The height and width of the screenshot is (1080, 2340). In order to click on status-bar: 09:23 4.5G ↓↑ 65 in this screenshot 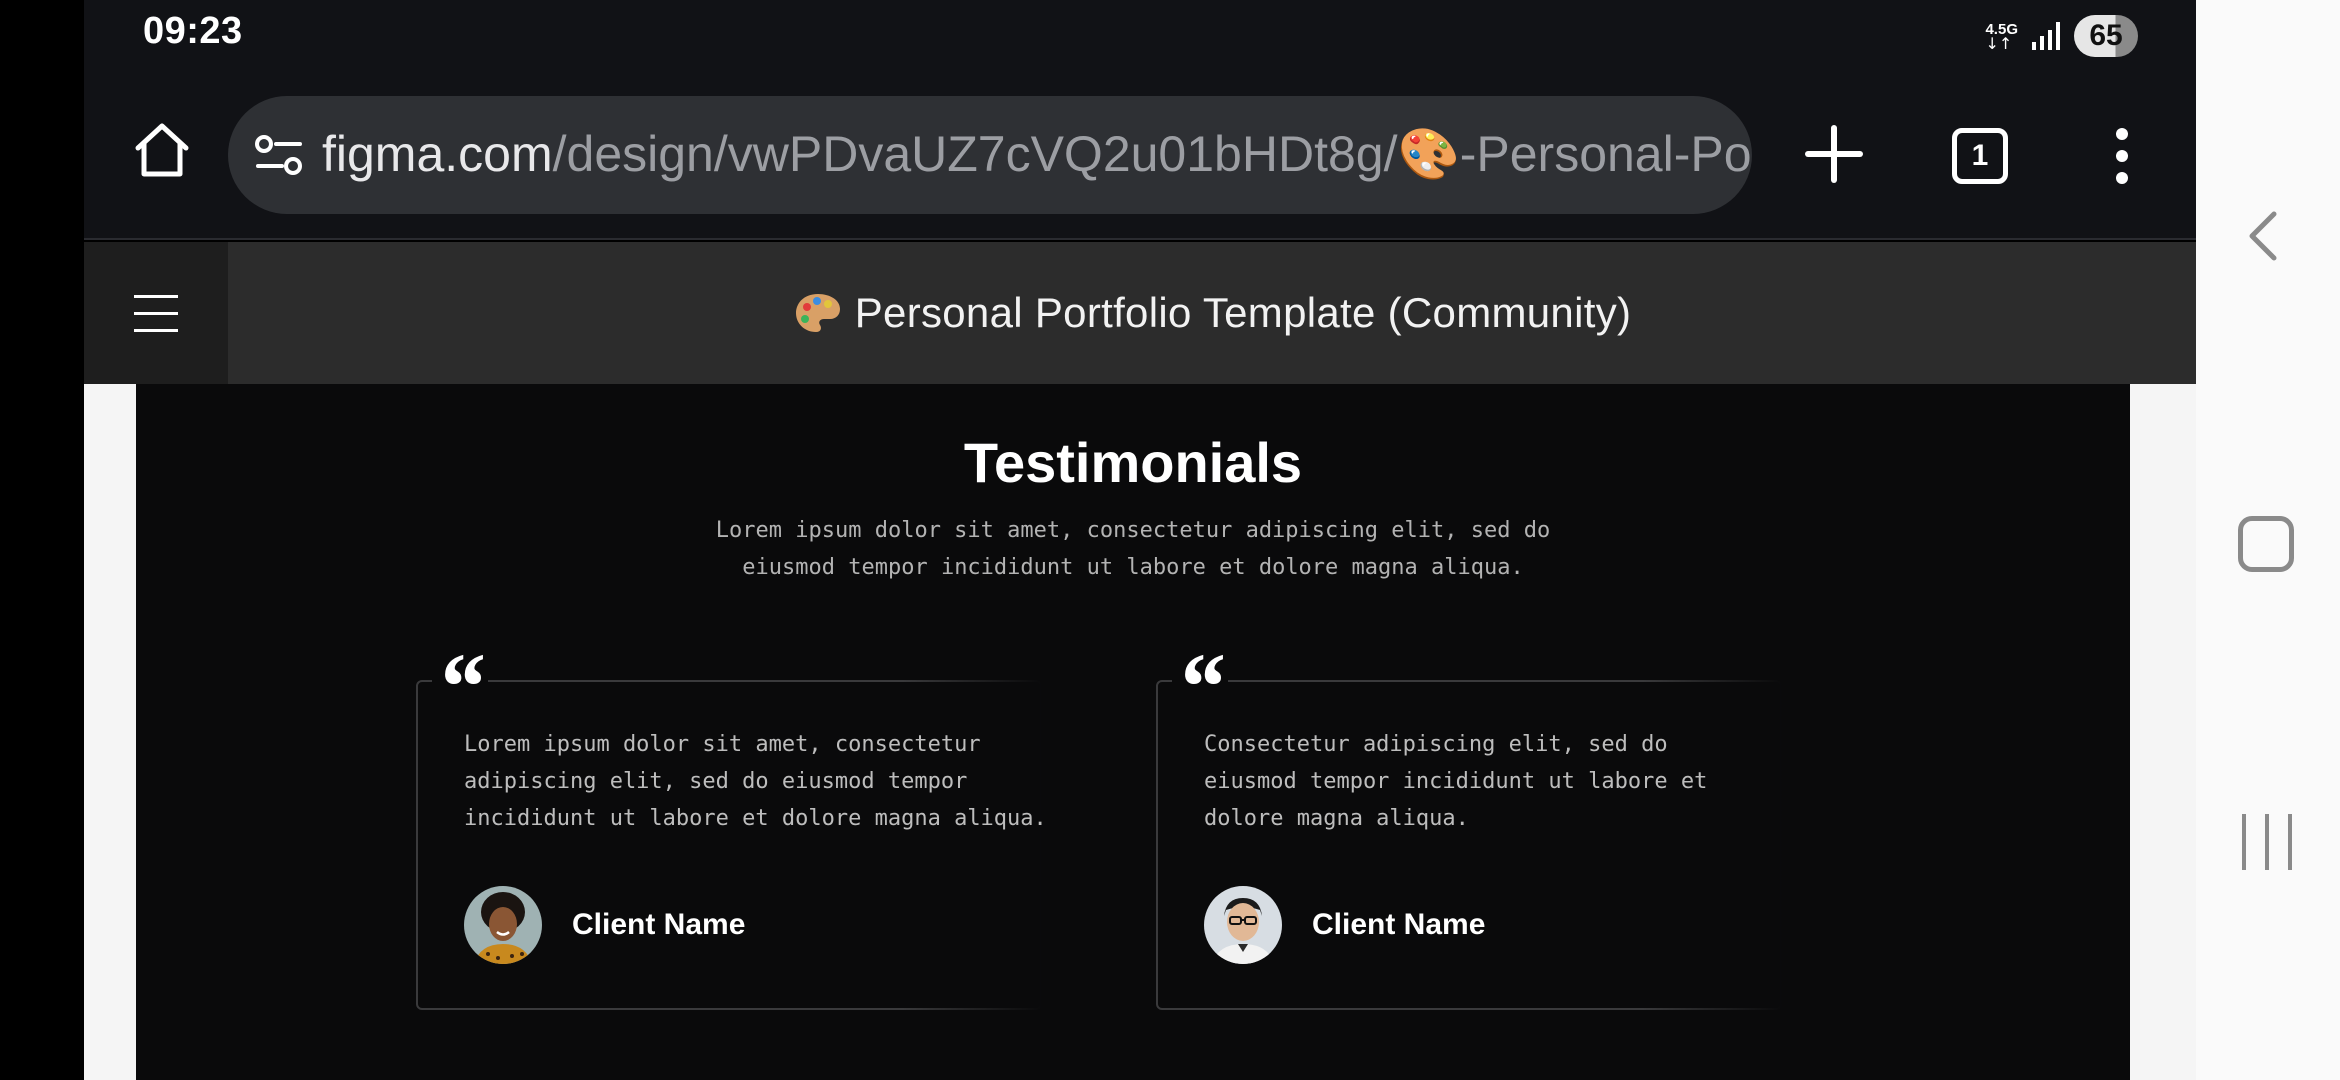, I will do `click(1140, 36)`.